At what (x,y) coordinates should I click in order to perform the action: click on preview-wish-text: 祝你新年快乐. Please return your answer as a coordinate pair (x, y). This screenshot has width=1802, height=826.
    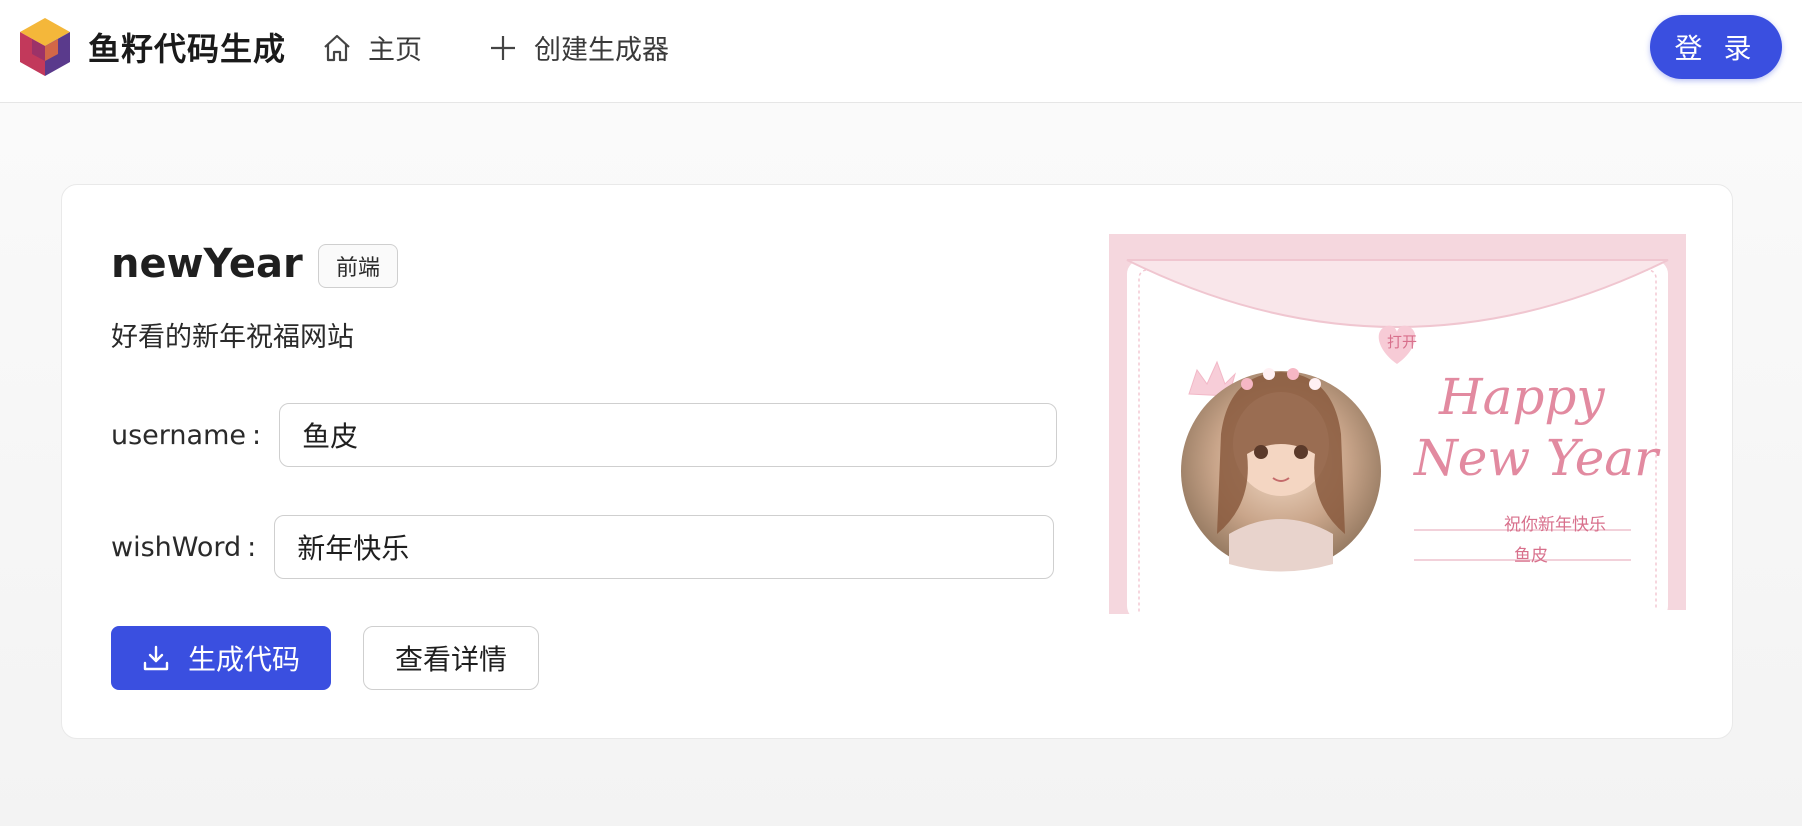
    Looking at the image, I should click on (1555, 525).